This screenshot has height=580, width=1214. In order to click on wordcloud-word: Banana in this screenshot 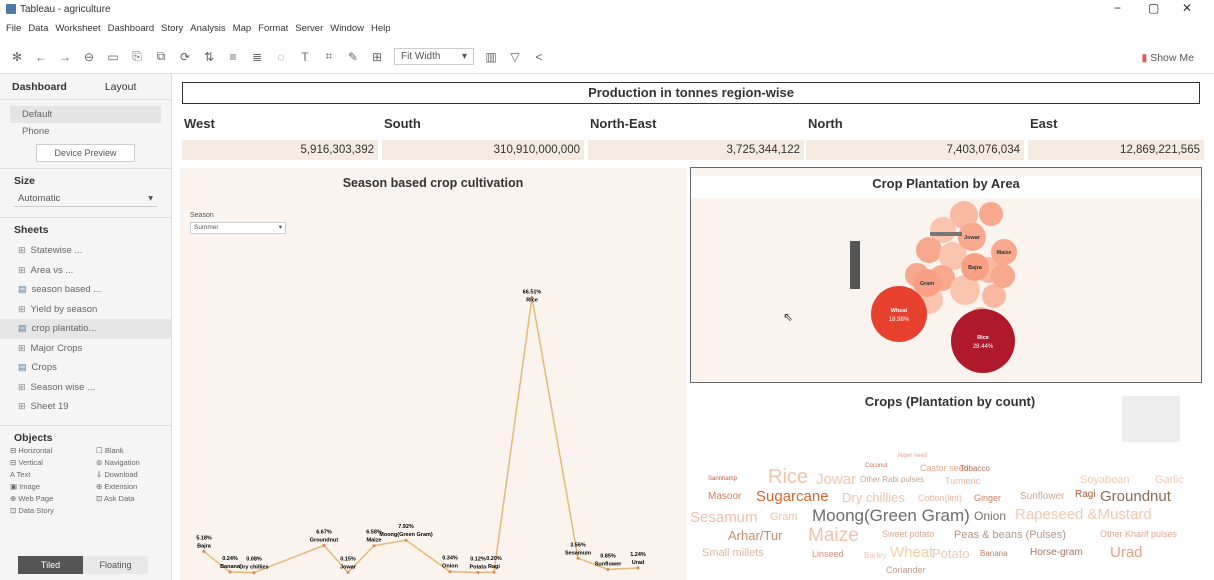, I will do `click(994, 553)`.